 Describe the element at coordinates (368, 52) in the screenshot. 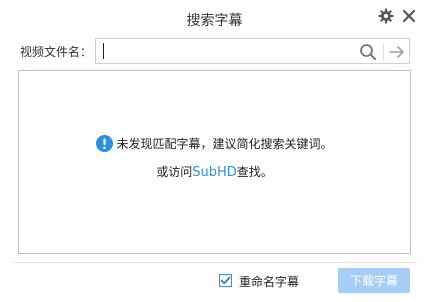

I see `search-icon` at that location.